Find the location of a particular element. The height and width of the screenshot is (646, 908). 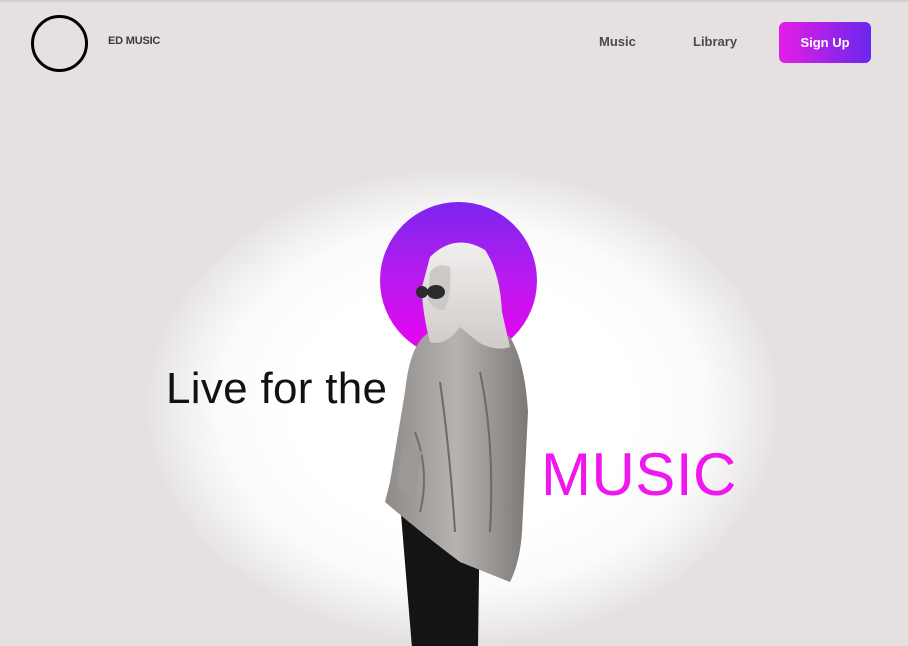

woman-figure-image is located at coordinates (456, 444).